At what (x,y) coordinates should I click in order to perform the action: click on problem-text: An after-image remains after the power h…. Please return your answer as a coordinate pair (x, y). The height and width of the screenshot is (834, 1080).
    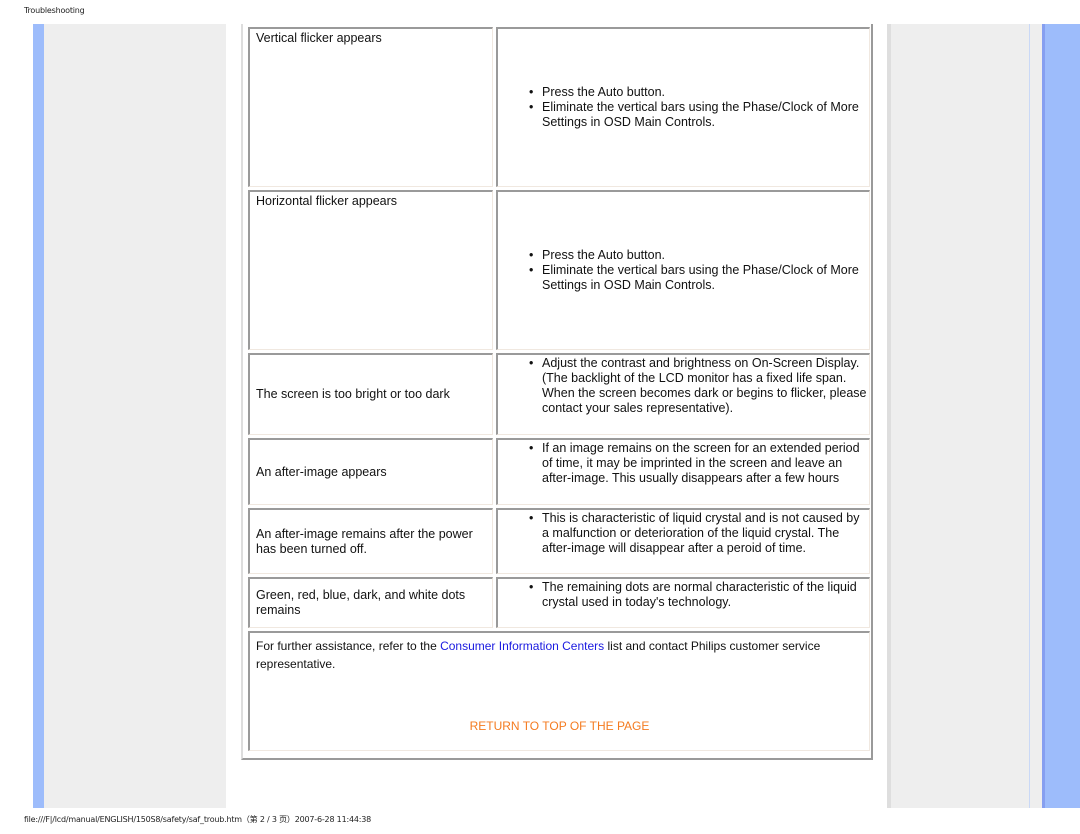
    Looking at the image, I should click on (364, 541).